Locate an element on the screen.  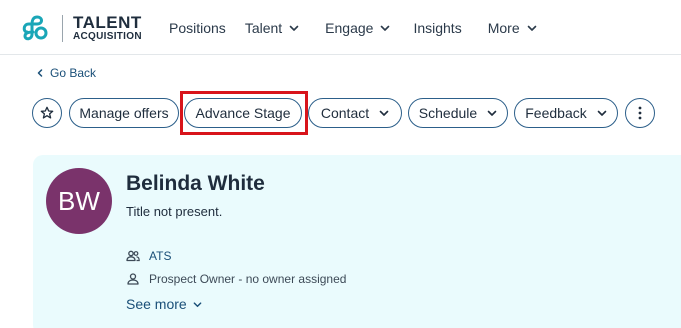
schedule-dropdown-button: Schedule is located at coordinates (458, 113).